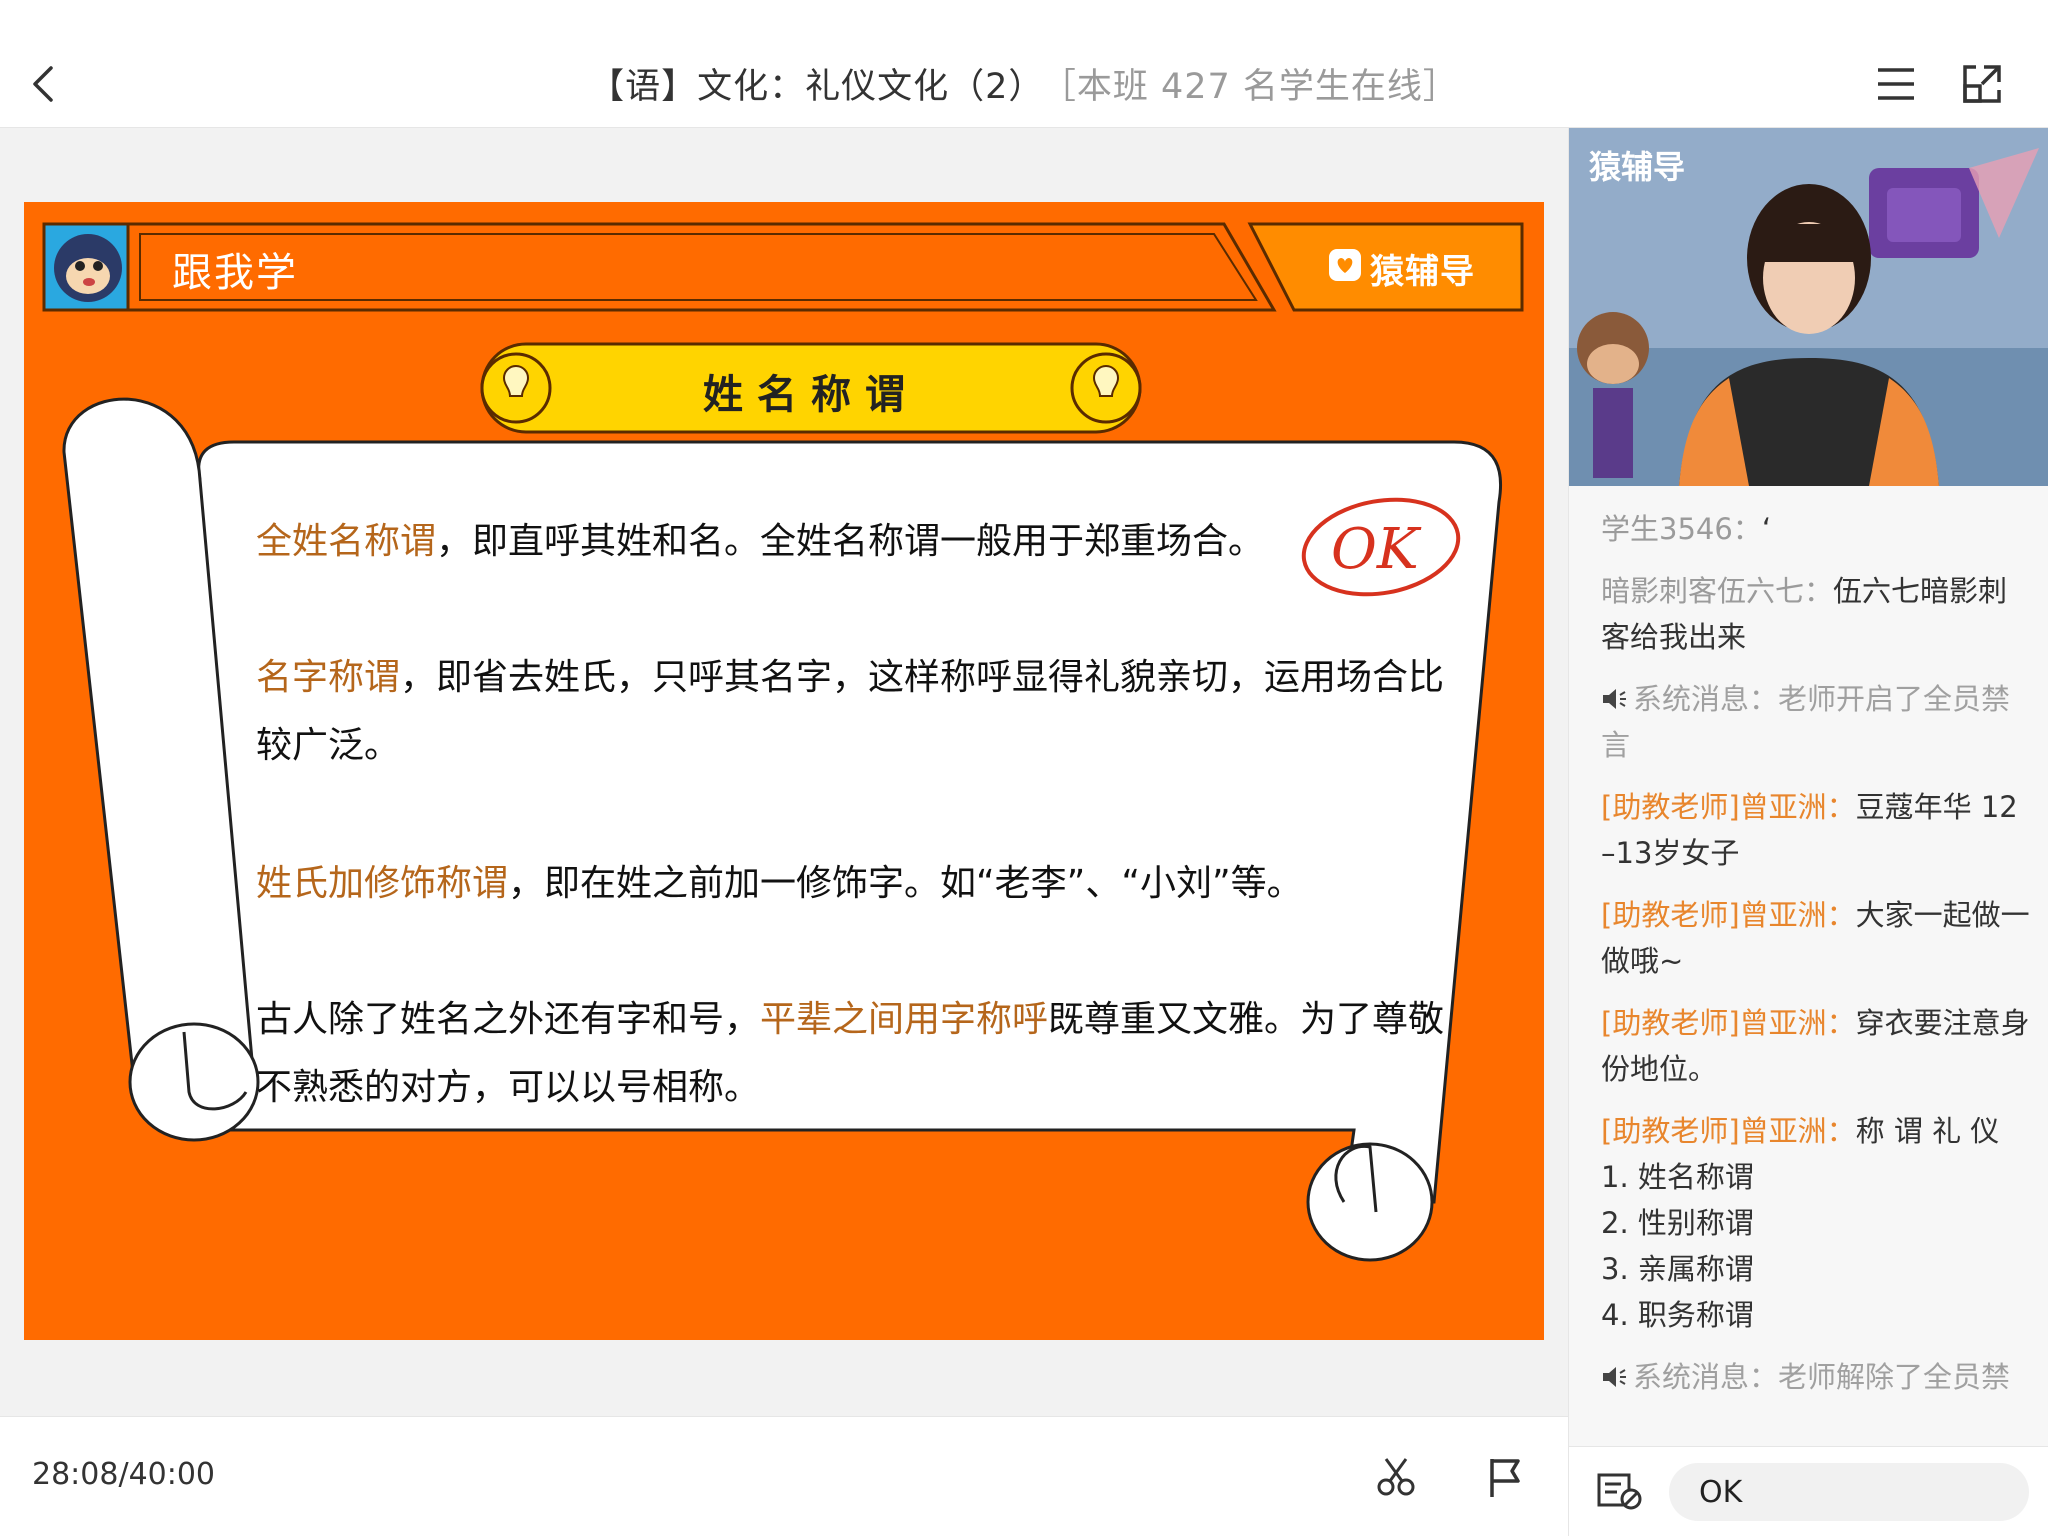 Image resolution: width=2048 pixels, height=1536 pixels. Describe the element at coordinates (1677, 1223) in the screenshot. I see `chat-line: 2. 性别称谓` at that location.